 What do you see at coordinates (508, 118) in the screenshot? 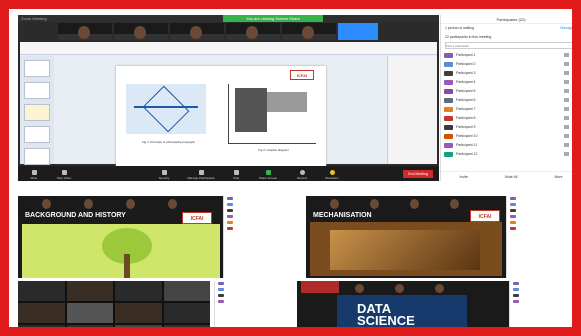
I see `participant-row: Participant 8` at bounding box center [508, 118].